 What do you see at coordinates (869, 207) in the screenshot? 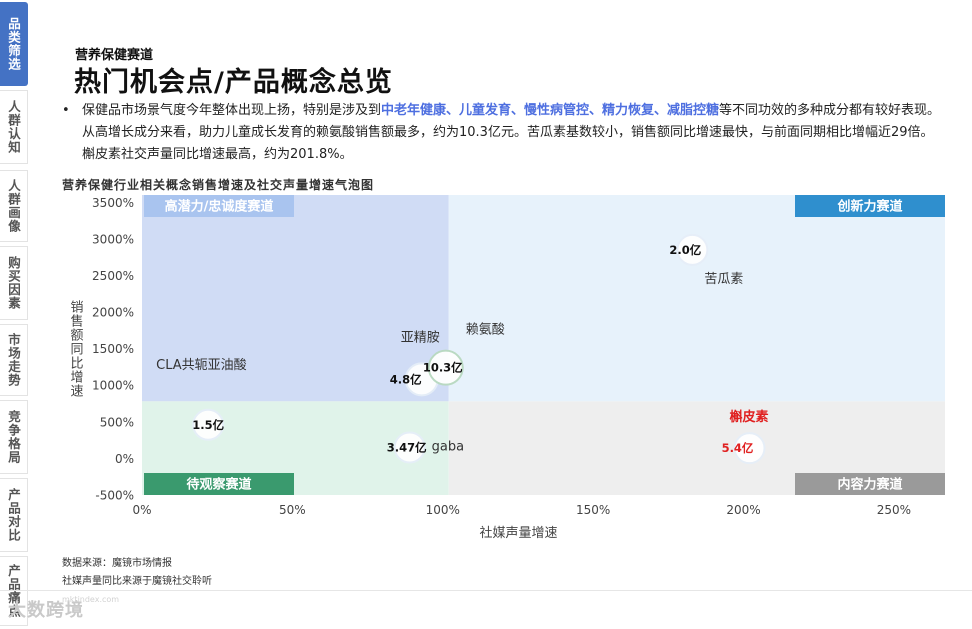
I see `quadrant-label-top-right: 创新力赛道` at bounding box center [869, 207].